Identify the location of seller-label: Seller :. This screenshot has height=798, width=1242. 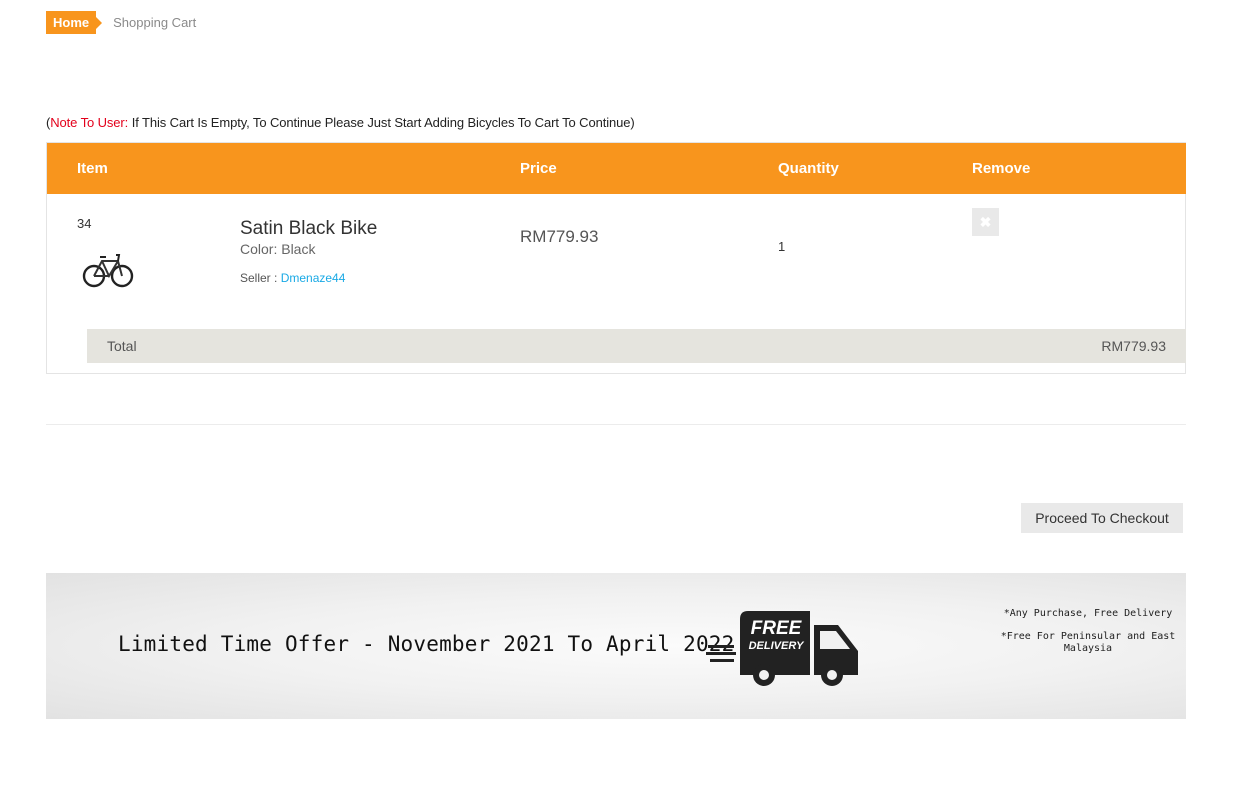
(260, 278).